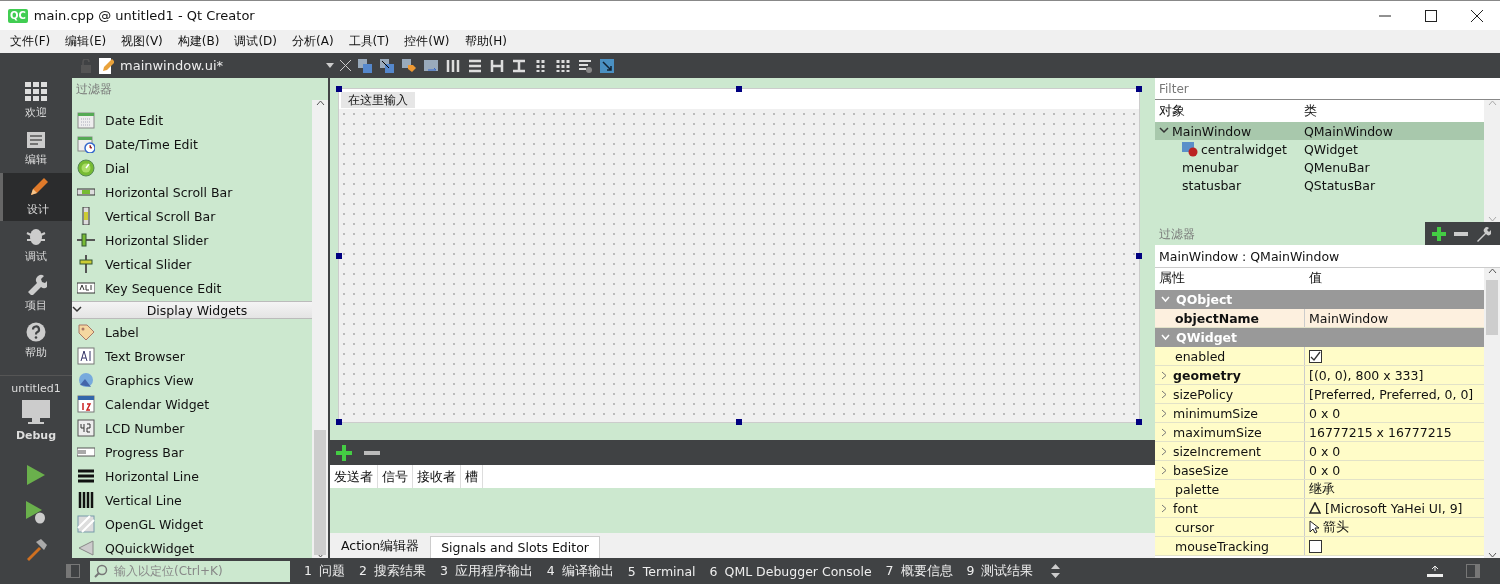  Describe the element at coordinates (36, 245) in the screenshot. I see `mode-button: 调试` at that location.